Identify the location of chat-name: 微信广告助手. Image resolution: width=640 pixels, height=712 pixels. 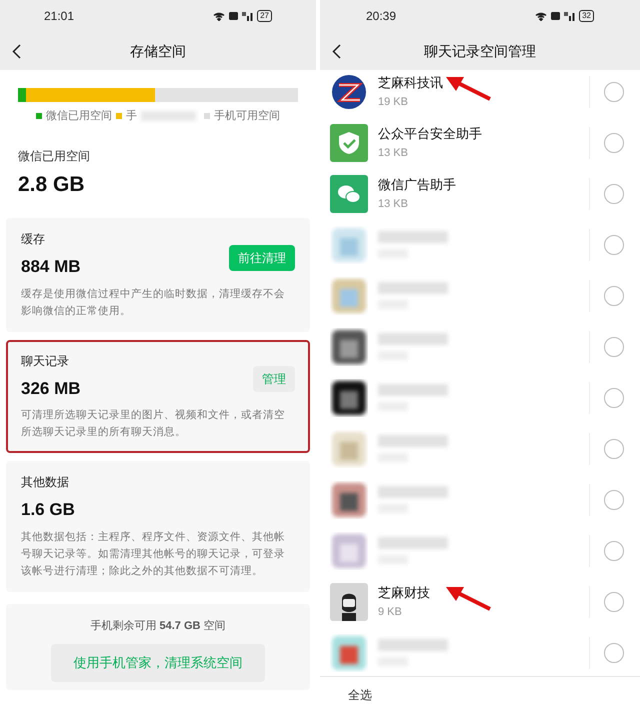
(417, 185).